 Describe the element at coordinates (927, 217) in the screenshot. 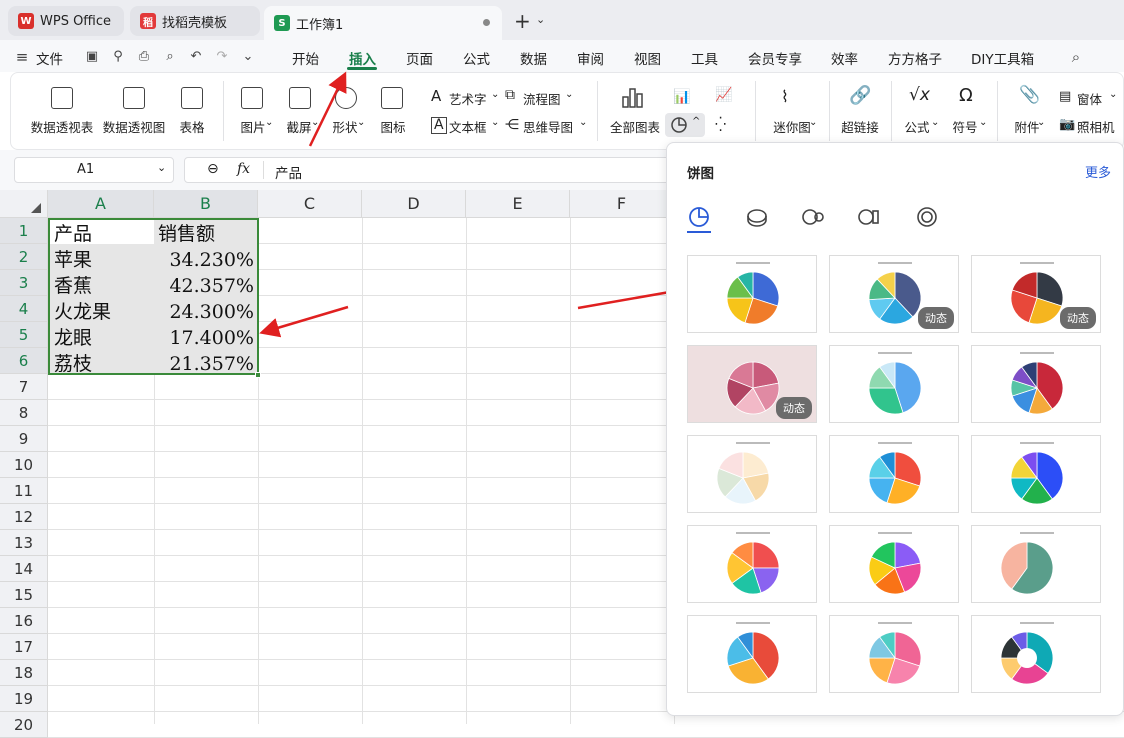

I see `doughnut-tab-icon` at that location.